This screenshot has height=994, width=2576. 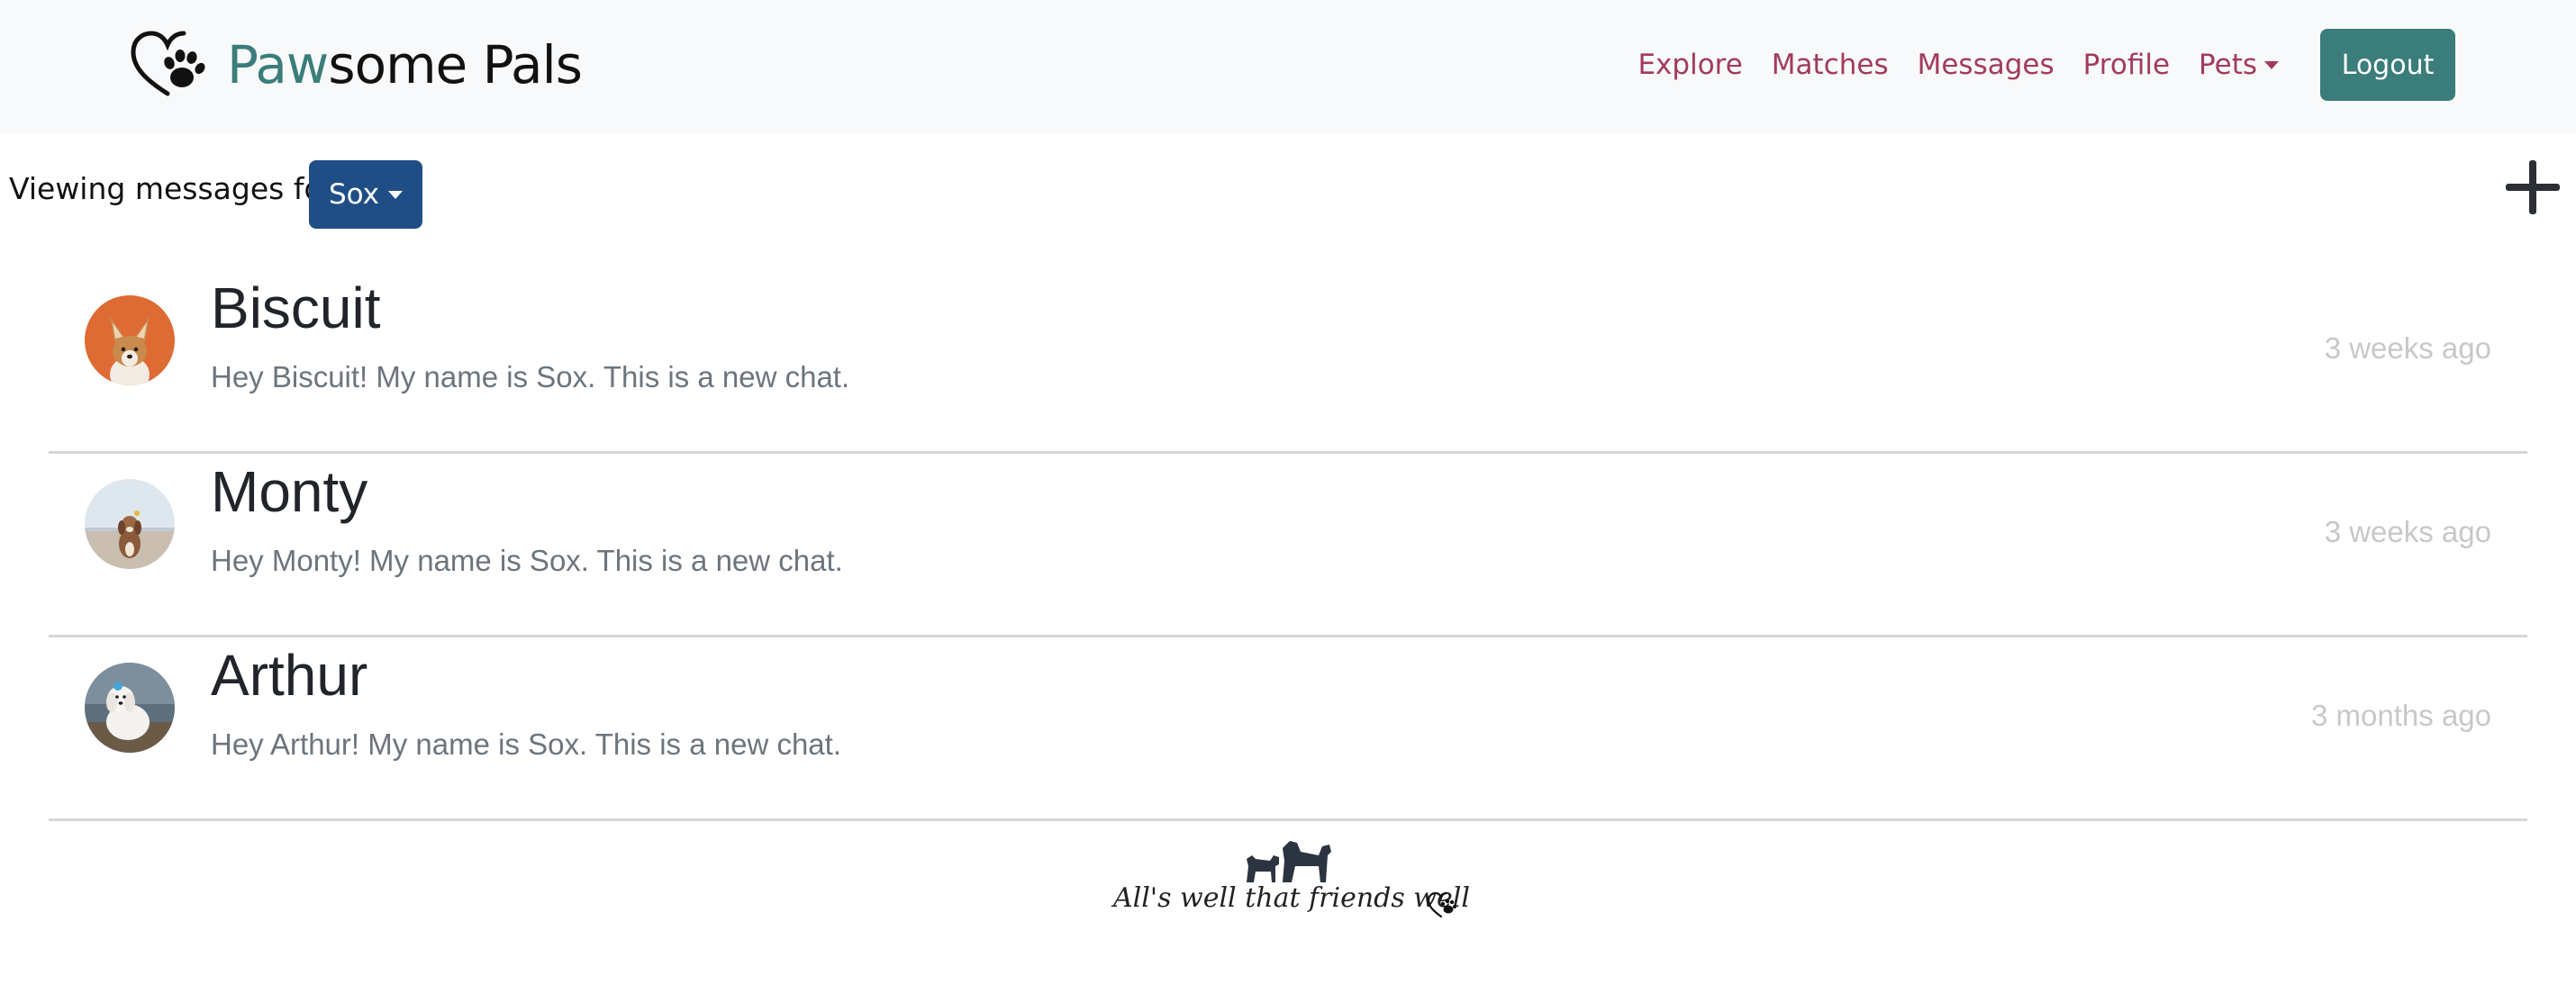 What do you see at coordinates (1441, 904) in the screenshot?
I see `heart-paw-icon` at bounding box center [1441, 904].